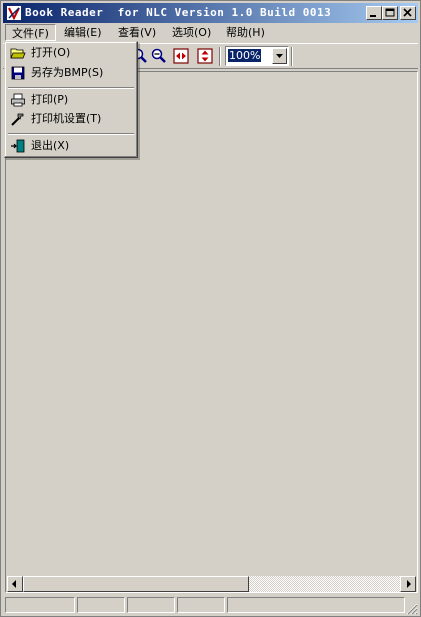 The width and height of the screenshot is (421, 617). What do you see at coordinates (373, 16) in the screenshot?
I see `minimize-icon` at bounding box center [373, 16].